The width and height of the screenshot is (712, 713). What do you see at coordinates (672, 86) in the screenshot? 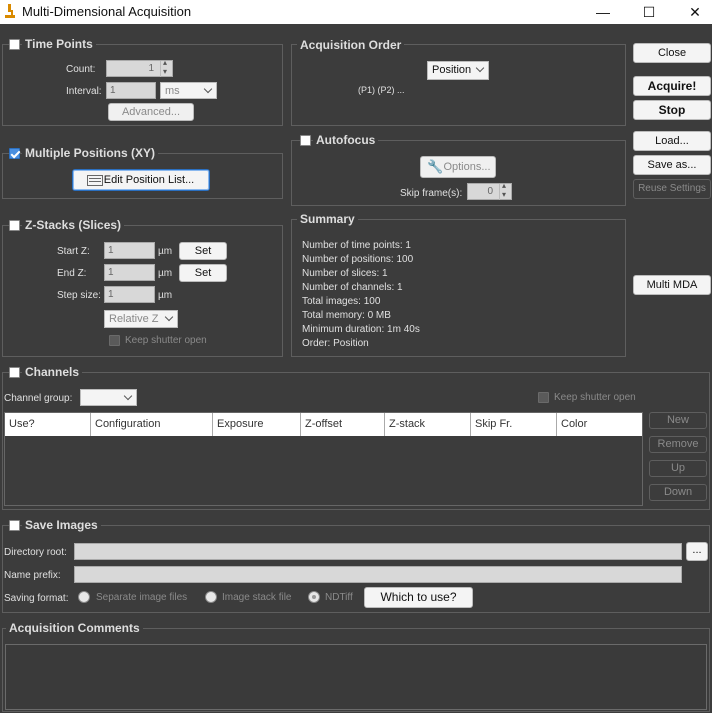
I see `acquire-button: Acquire!` at bounding box center [672, 86].